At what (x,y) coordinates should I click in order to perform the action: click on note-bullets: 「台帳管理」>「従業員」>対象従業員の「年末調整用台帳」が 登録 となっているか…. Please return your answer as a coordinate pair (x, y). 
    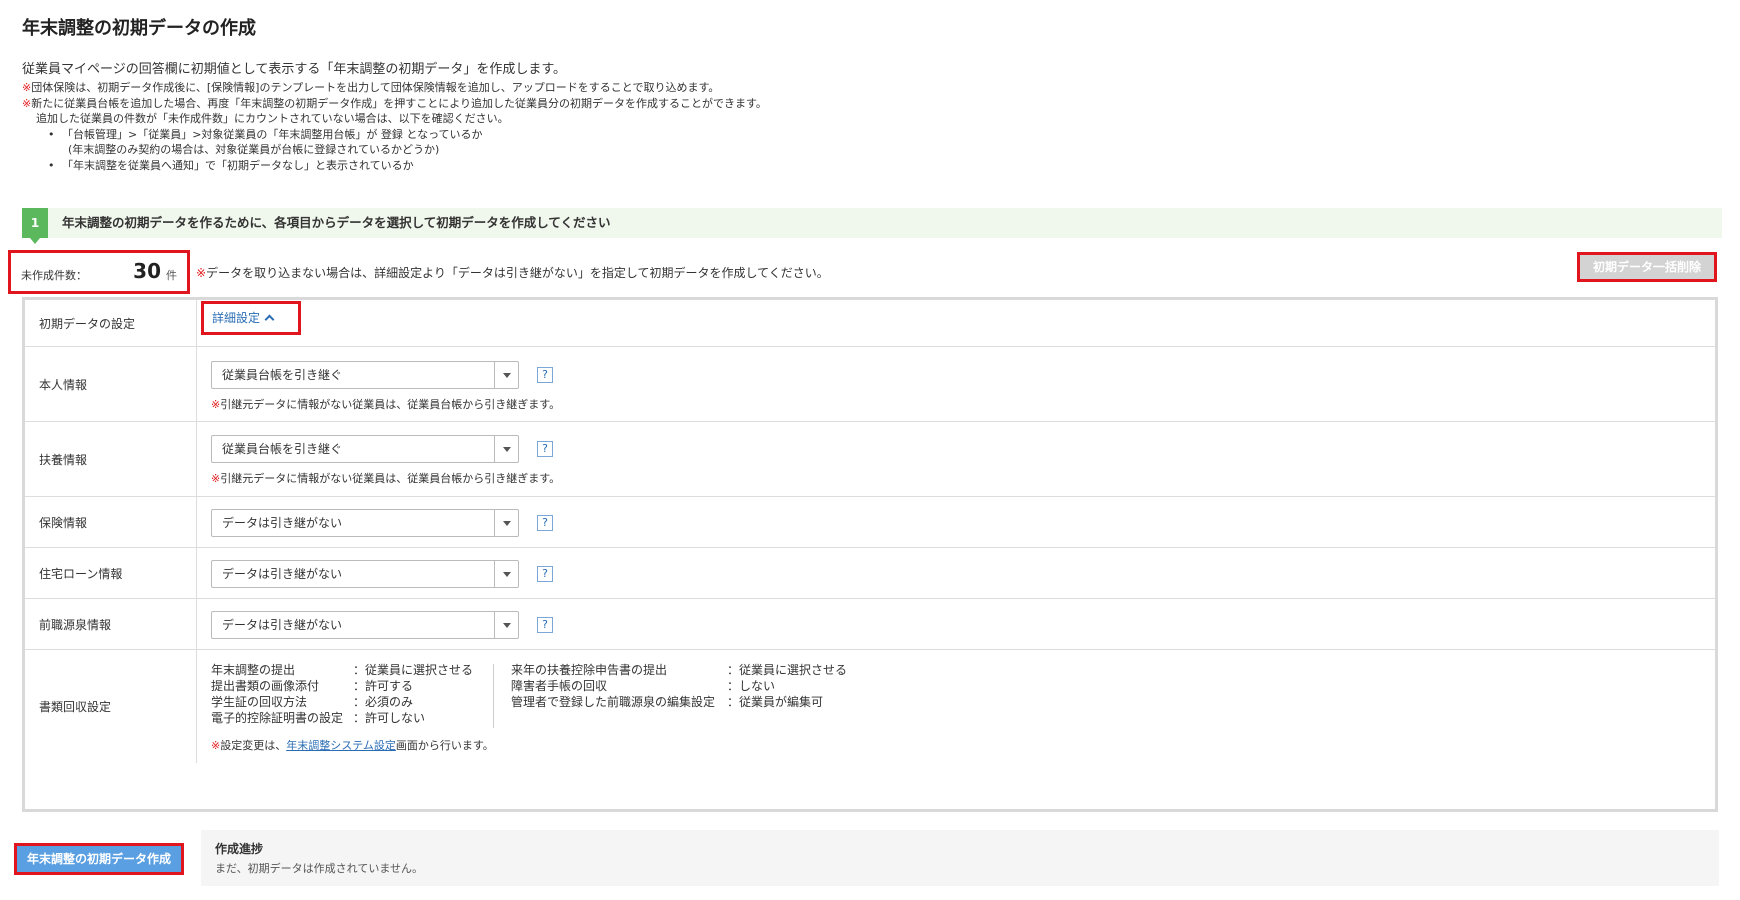
    Looking at the image, I should click on (394, 150).